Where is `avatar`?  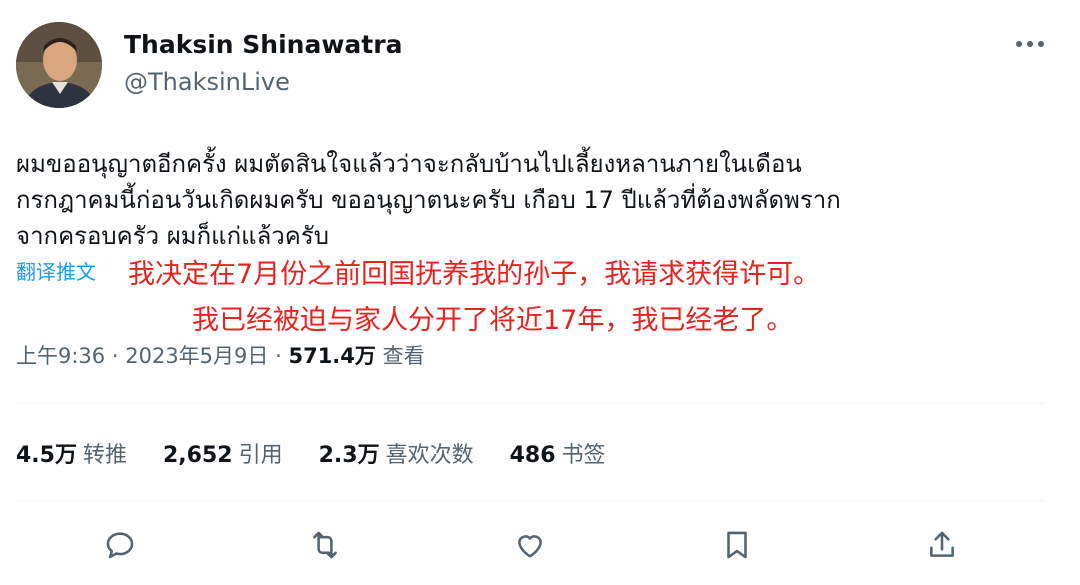 avatar is located at coordinates (59, 65).